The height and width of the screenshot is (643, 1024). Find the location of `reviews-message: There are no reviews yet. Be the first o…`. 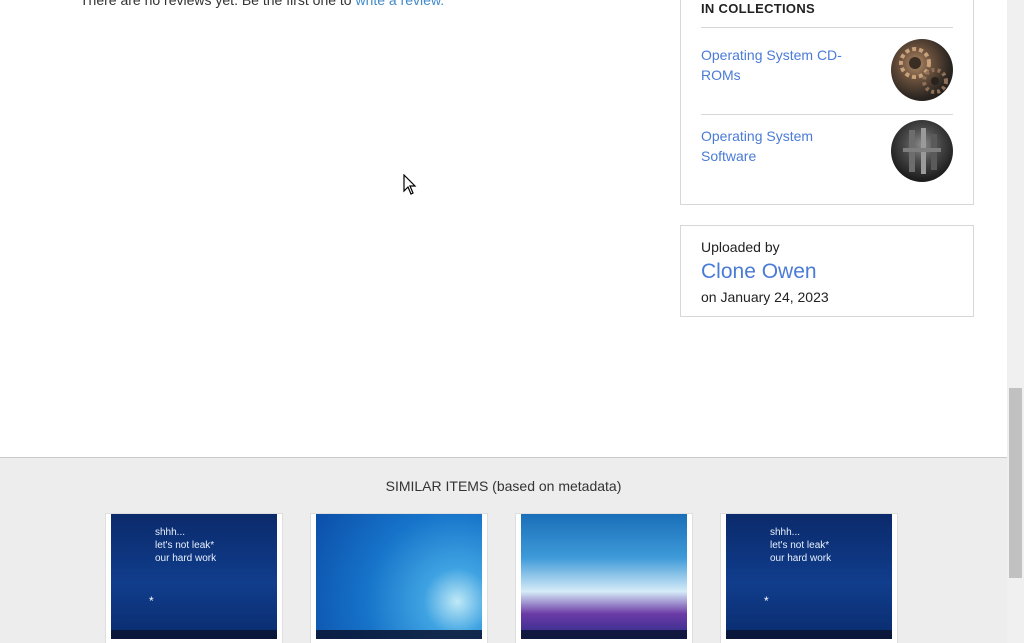

reviews-message: There are no reviews yet. Be the first o… is located at coordinates (262, 4).